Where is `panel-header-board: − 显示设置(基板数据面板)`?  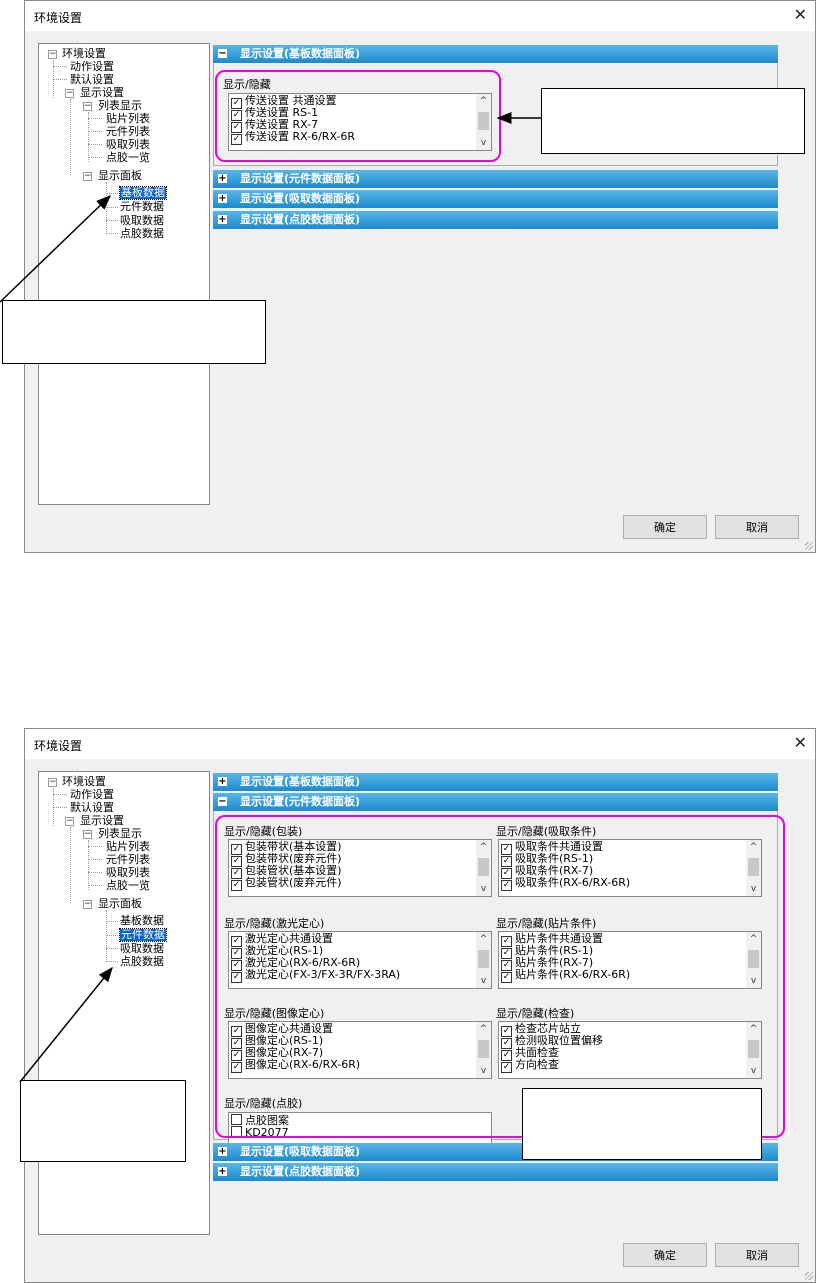 panel-header-board: − 显示设置(基板数据面板) is located at coordinates (495, 54).